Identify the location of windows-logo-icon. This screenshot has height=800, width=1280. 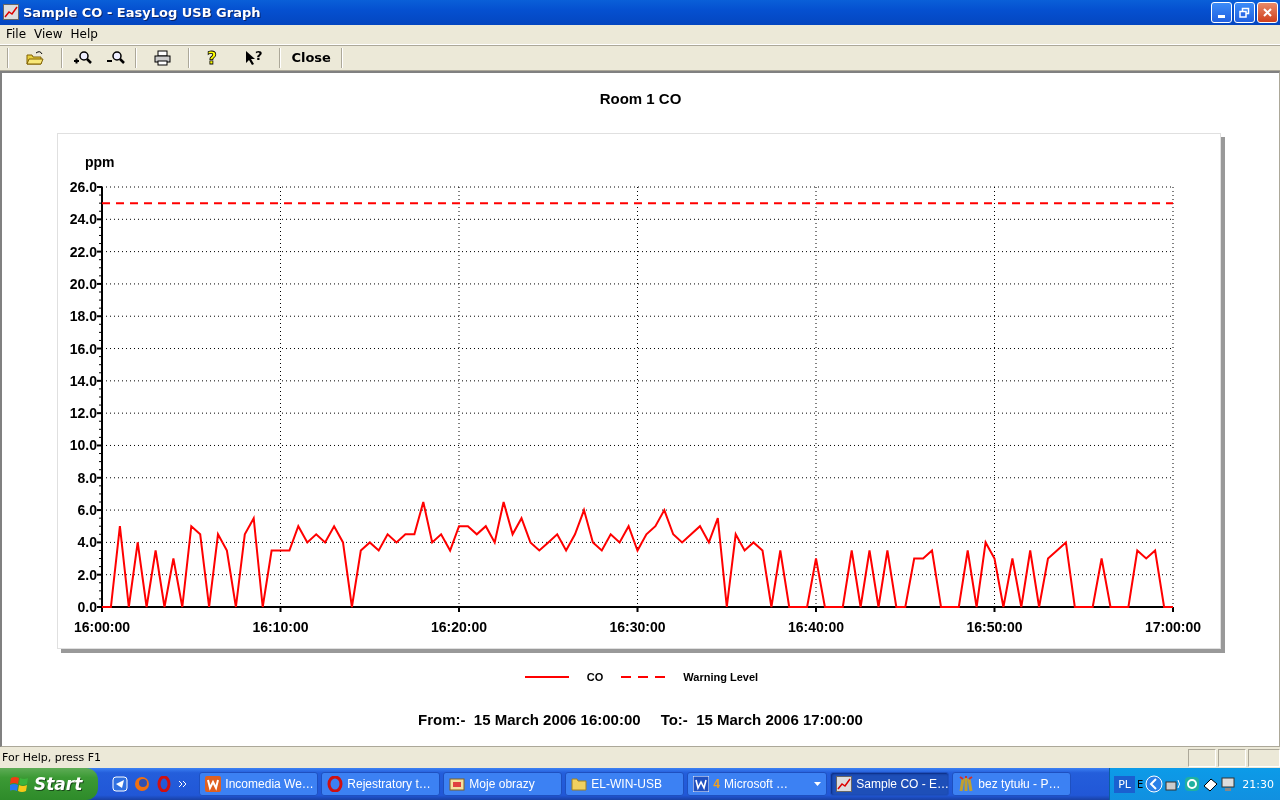
(19, 784).